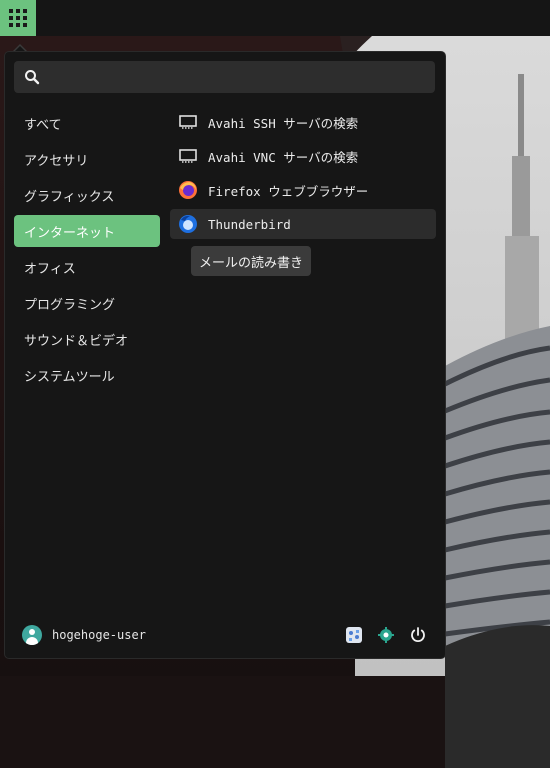 This screenshot has height=768, width=550. What do you see at coordinates (99, 635) in the screenshot?
I see `user-name: hogehoge-user` at bounding box center [99, 635].